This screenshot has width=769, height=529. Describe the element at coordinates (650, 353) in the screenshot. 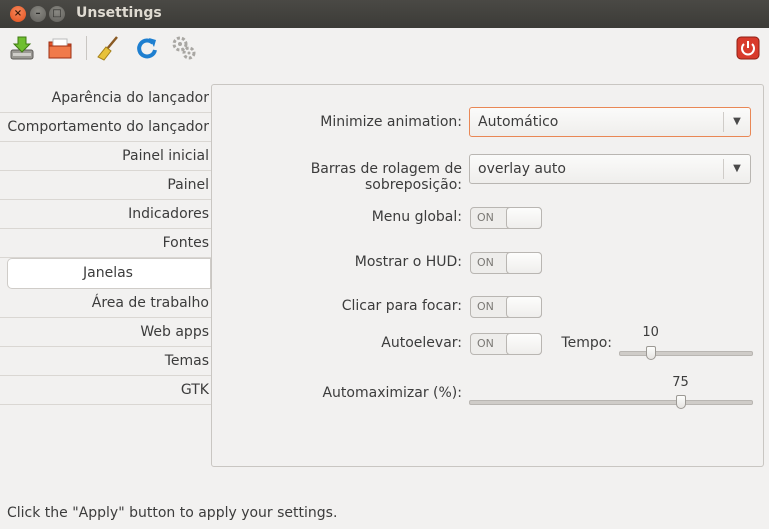

I see `tempo-slider-handle` at that location.